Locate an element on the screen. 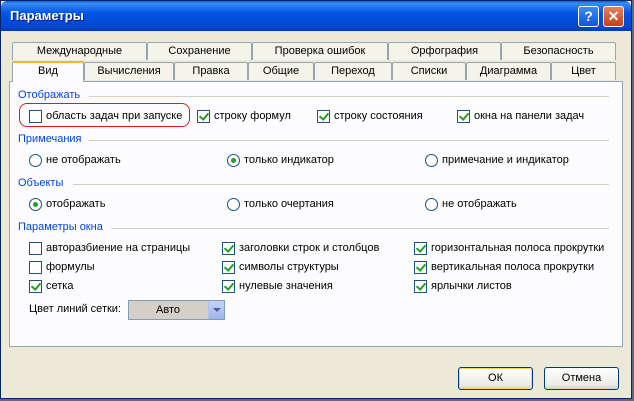 The image size is (634, 401). checkbox-row-col-headers-label: заголовки строк и столбцов is located at coordinates (309, 248).